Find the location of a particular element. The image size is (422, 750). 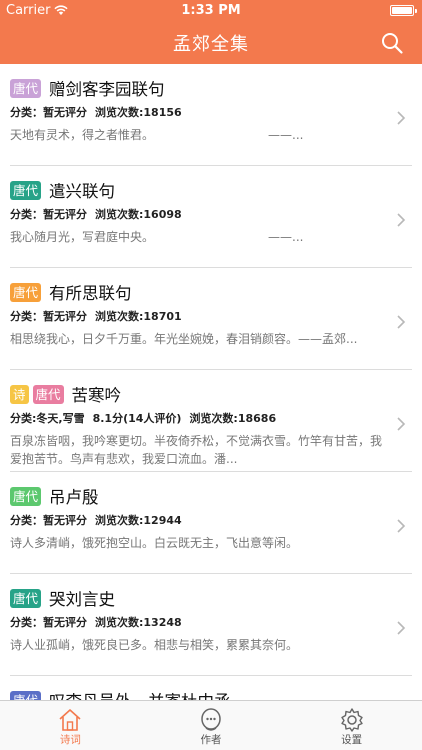

battery-icon is located at coordinates (403, 10).